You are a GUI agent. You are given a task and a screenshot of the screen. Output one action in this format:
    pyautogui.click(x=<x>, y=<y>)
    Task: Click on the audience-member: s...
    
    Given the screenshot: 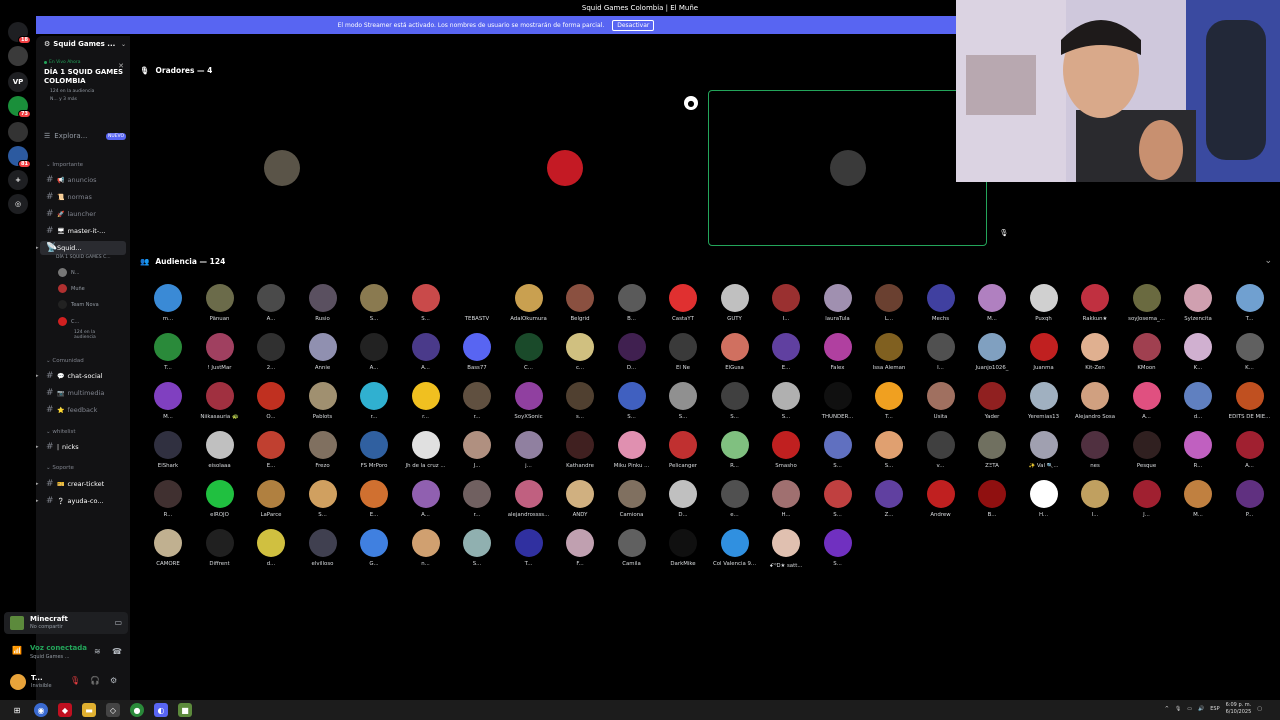 What is the action you would take?
    pyautogui.click(x=580, y=401)
    